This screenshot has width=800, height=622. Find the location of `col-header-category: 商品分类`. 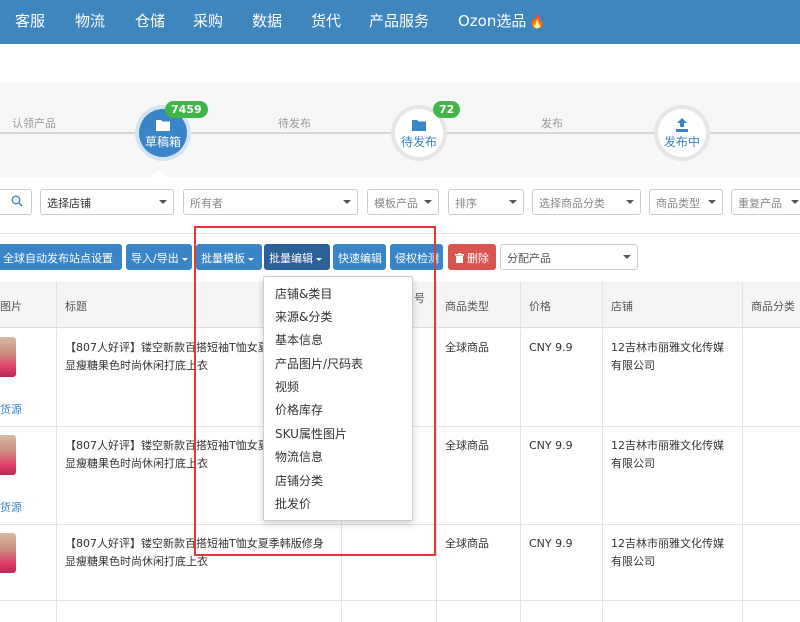

col-header-category: 商品分类 is located at coordinates (771, 305).